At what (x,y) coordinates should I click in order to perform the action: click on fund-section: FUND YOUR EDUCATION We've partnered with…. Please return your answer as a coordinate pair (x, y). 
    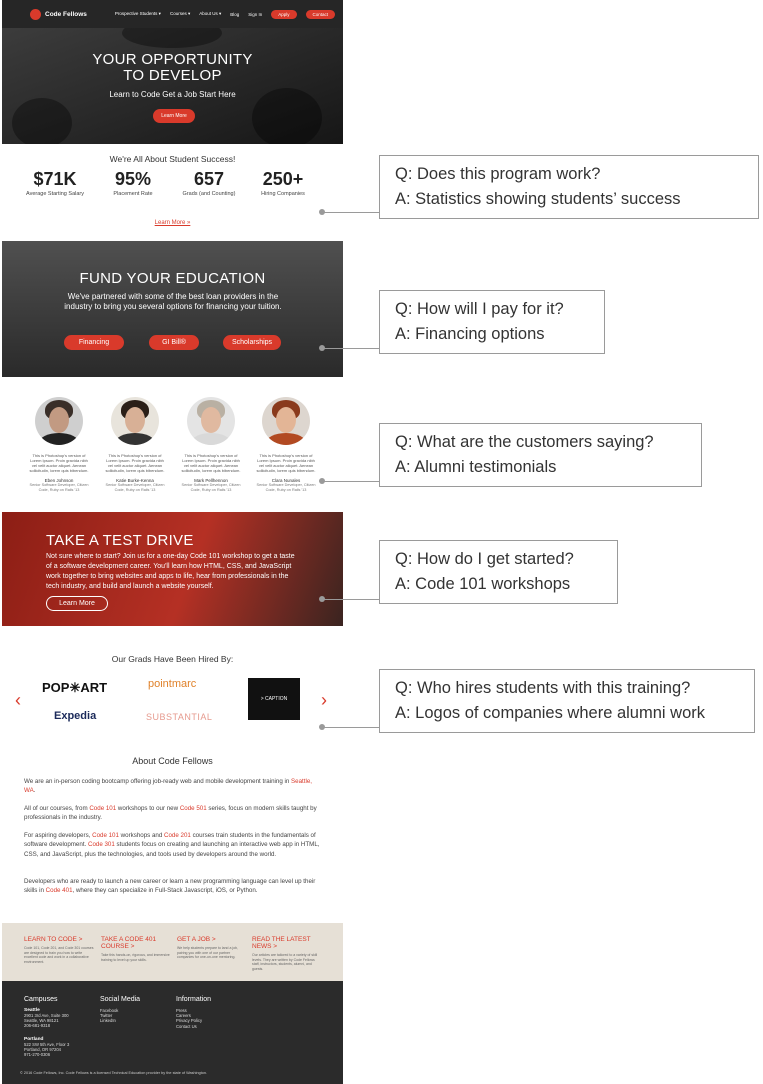
    Looking at the image, I should click on (172, 309).